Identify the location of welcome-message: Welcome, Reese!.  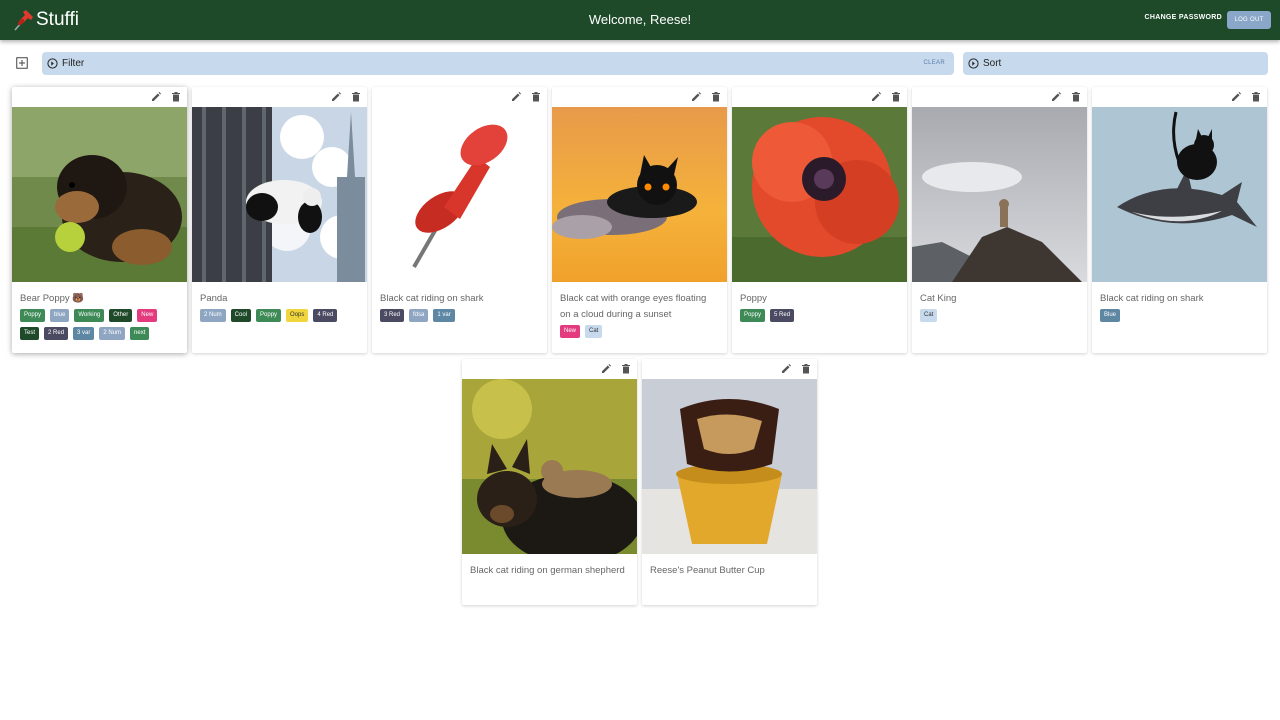
(640, 19).